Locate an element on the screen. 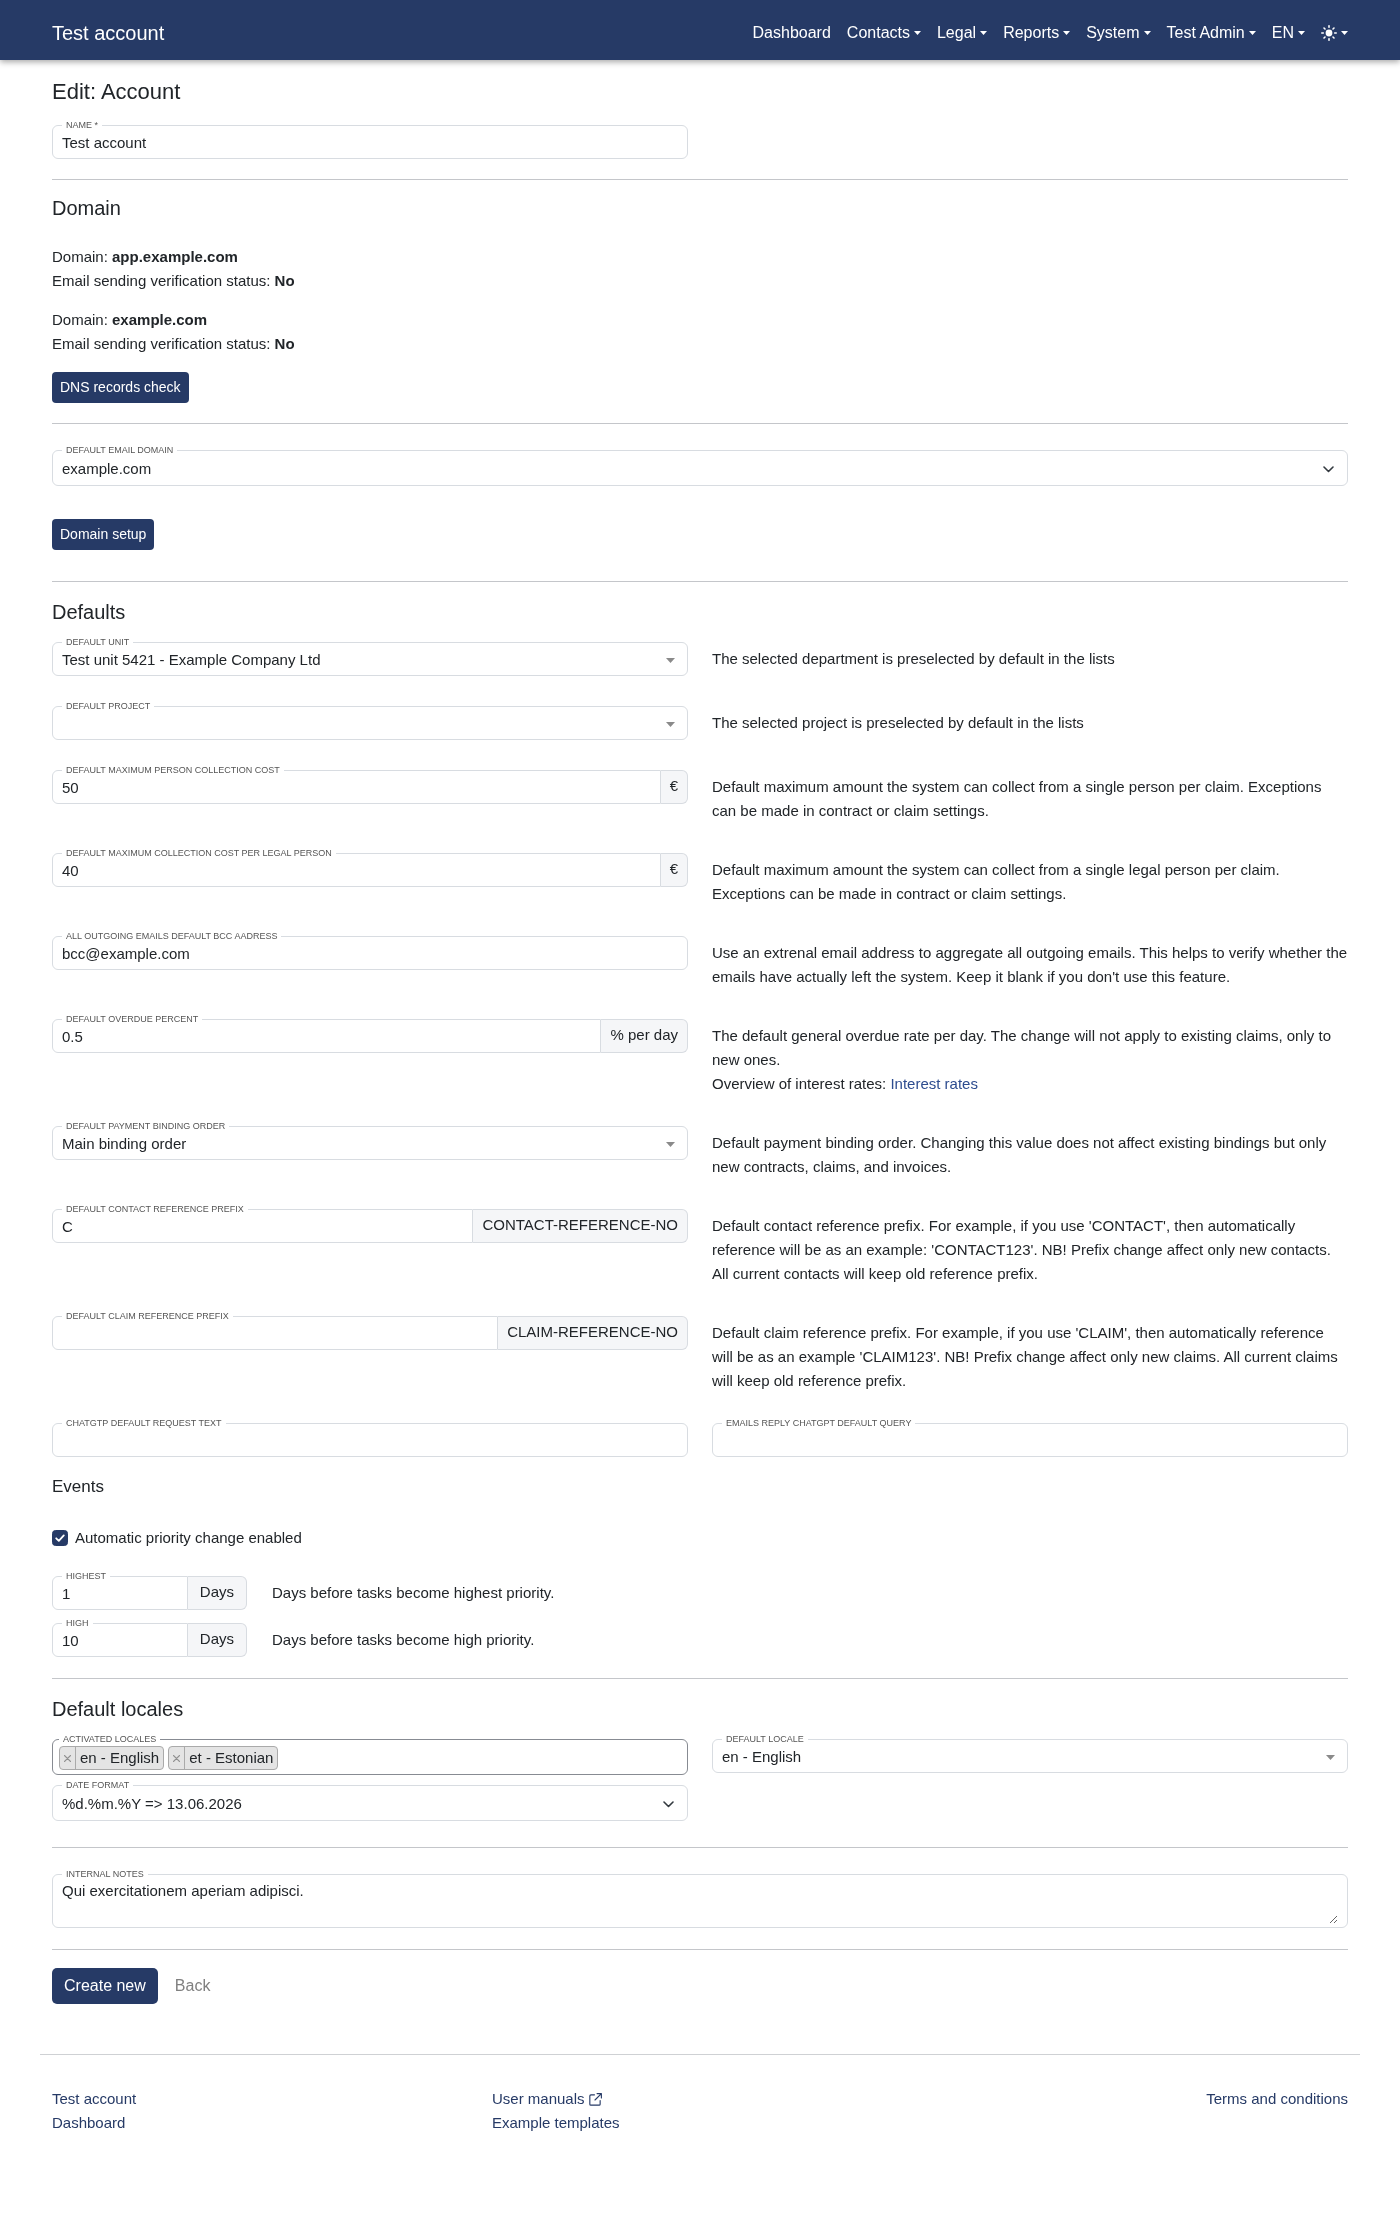 Image resolution: width=1400 pixels, height=2225 pixels. nav-link: Contacts is located at coordinates (883, 33).